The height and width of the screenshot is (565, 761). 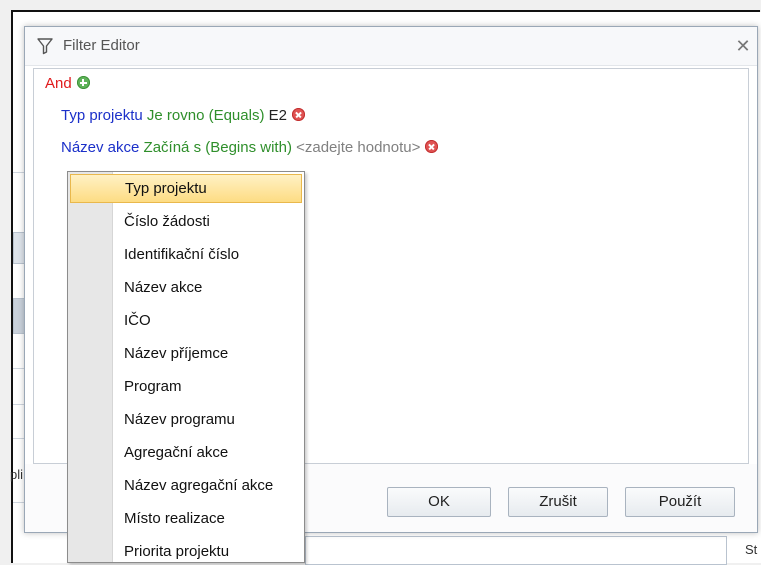 I want to click on field-option: Název příjemce, so click(x=186, y=353).